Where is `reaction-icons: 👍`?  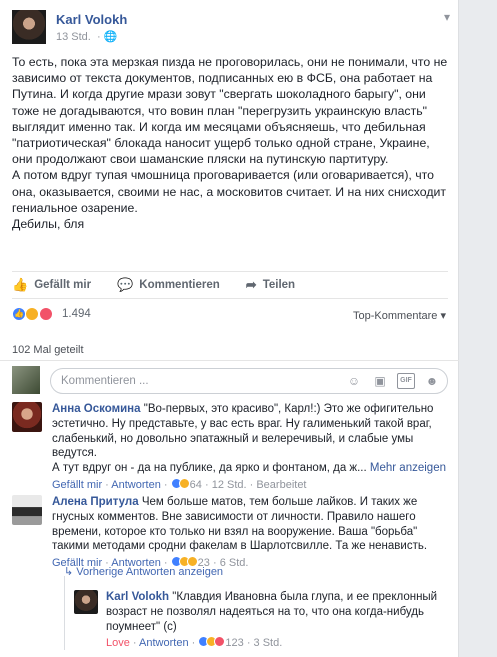 reaction-icons: 👍 is located at coordinates (32, 313).